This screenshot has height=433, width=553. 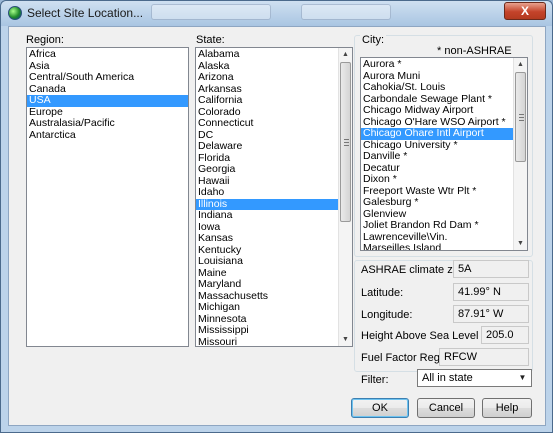 What do you see at coordinates (107, 100) in the screenshot?
I see `region-list-item: USA` at bounding box center [107, 100].